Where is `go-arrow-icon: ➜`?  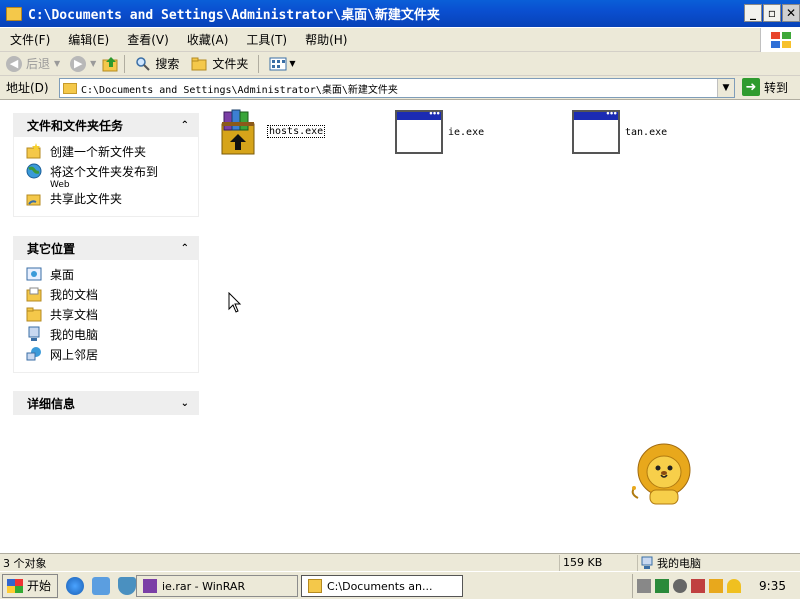
go-arrow-icon: ➜ is located at coordinates (751, 87).